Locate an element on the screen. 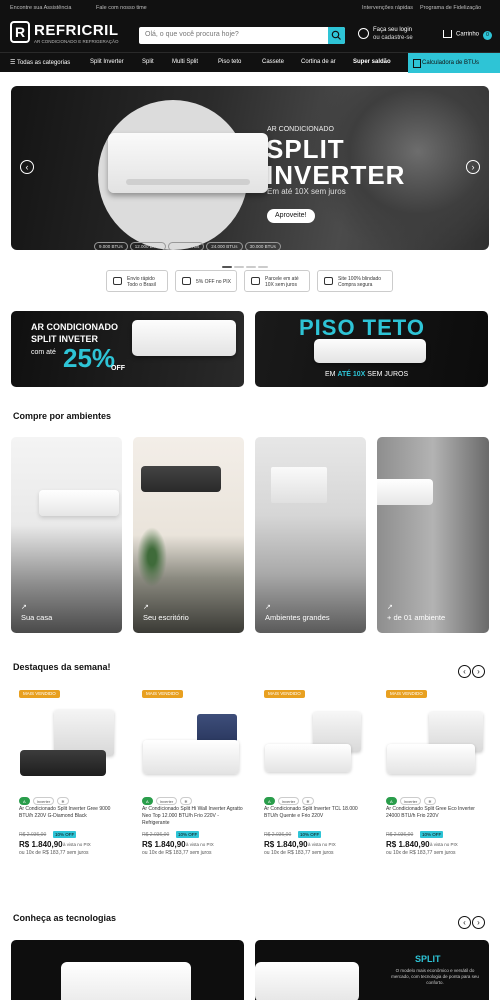  tech-card-inverter is located at coordinates (127, 970).